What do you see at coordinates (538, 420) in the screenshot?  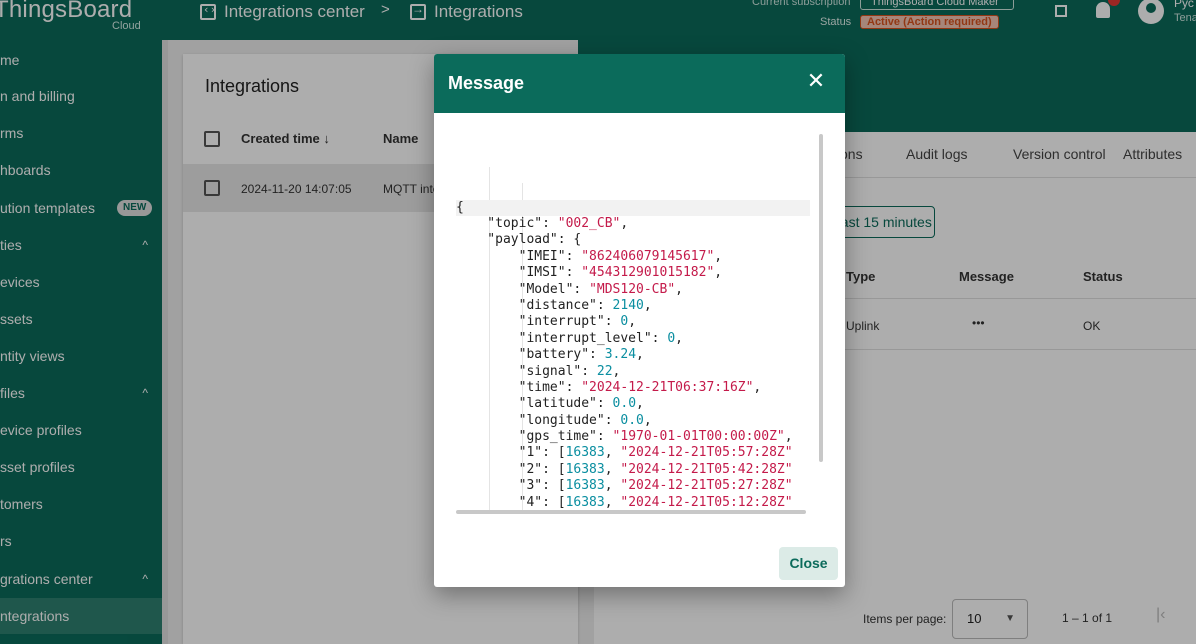 I see `code-token: "longitude":` at bounding box center [538, 420].